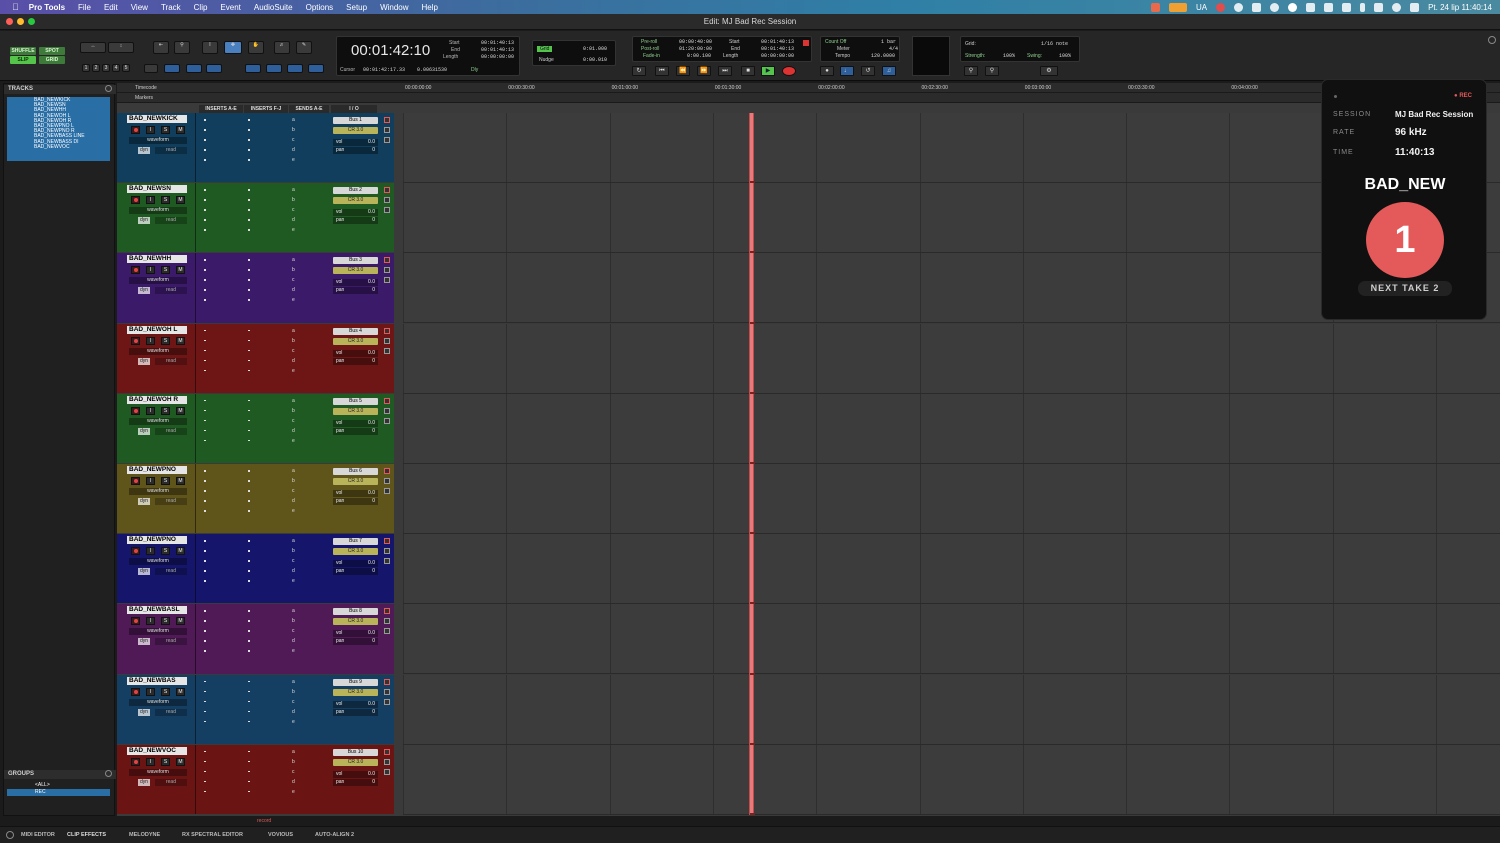 Image resolution: width=1500 pixels, height=843 pixels. What do you see at coordinates (1363, 7) in the screenshot?
I see `bluetooth-icon` at bounding box center [1363, 7].